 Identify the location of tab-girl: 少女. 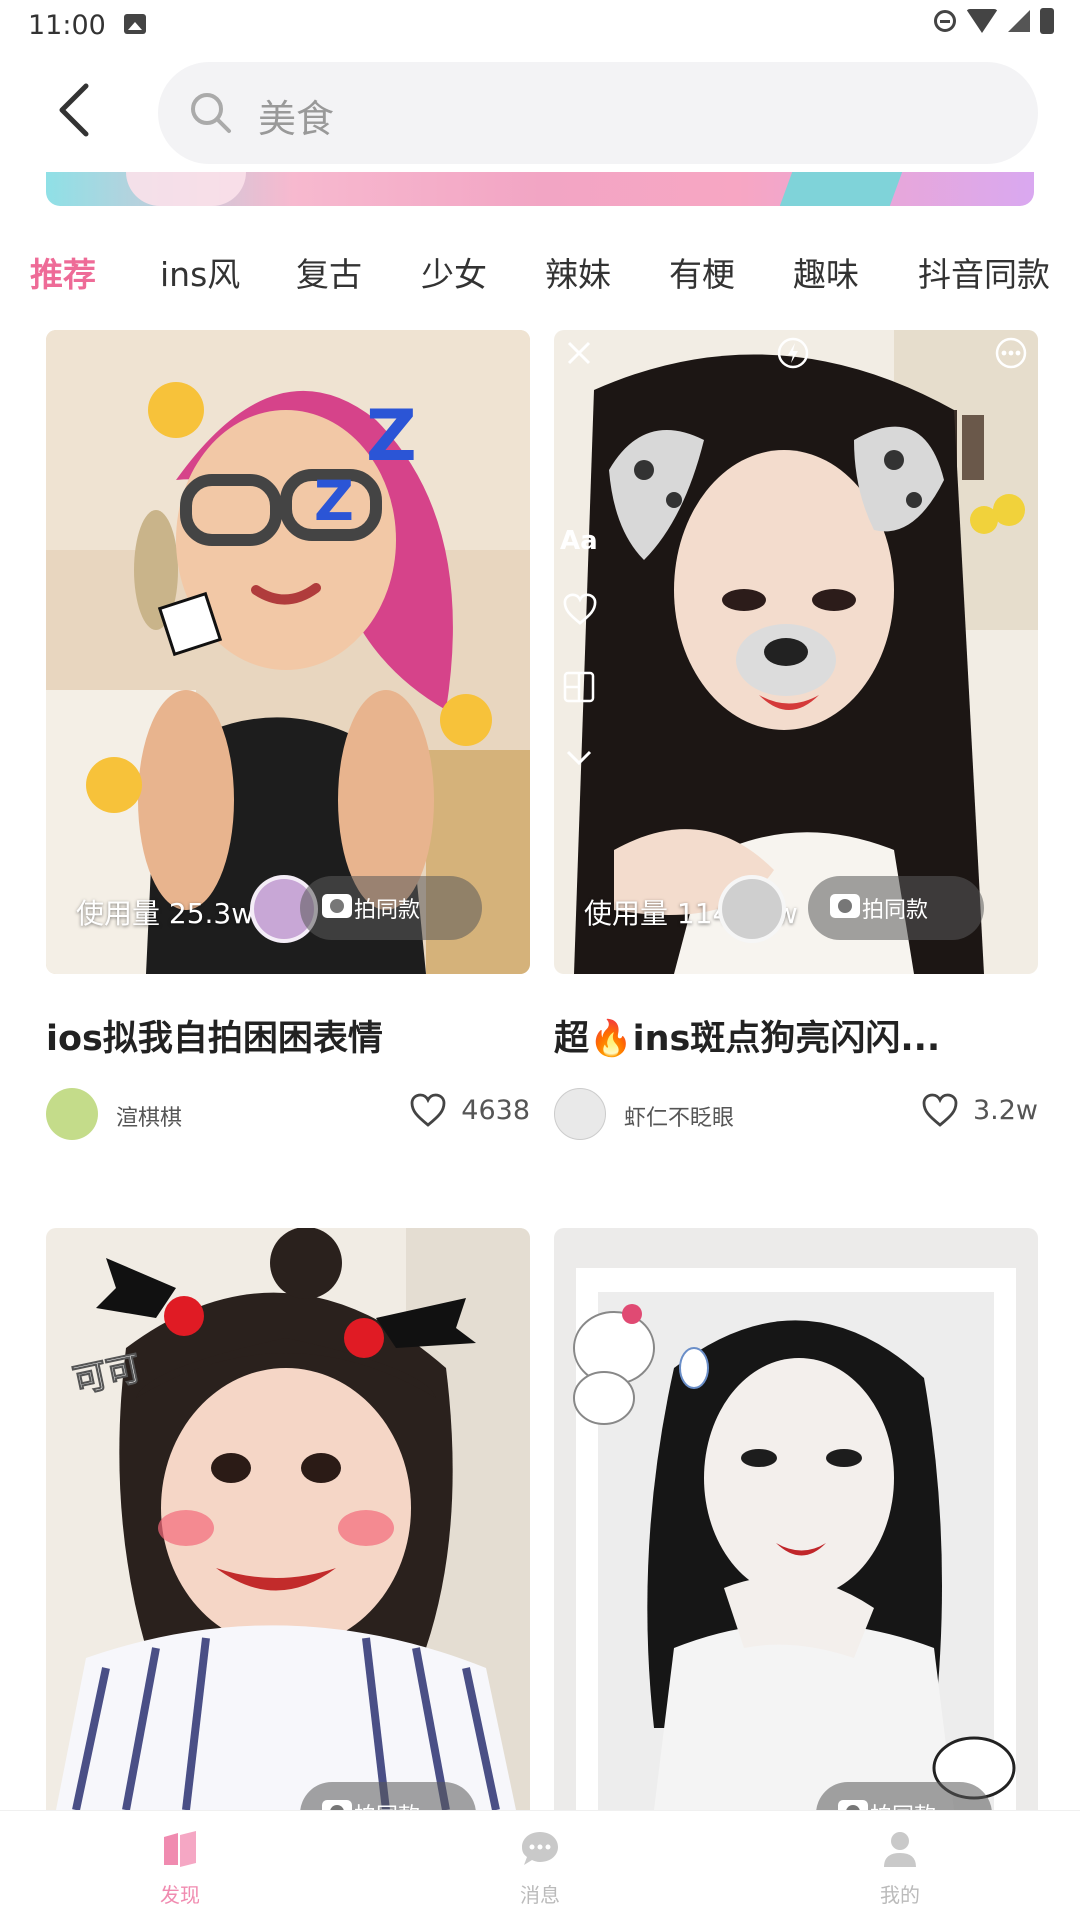
(454, 272).